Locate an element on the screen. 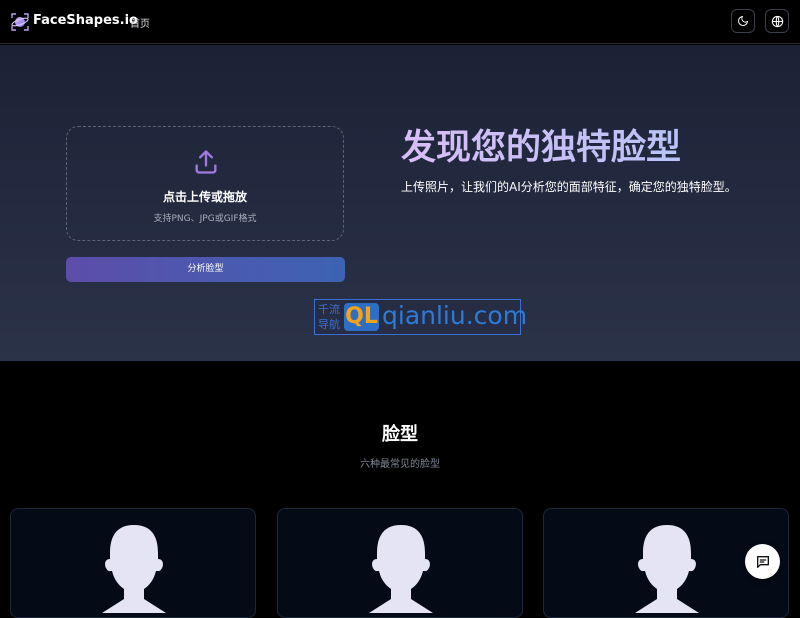  planet-logo is located at coordinates (20, 22).